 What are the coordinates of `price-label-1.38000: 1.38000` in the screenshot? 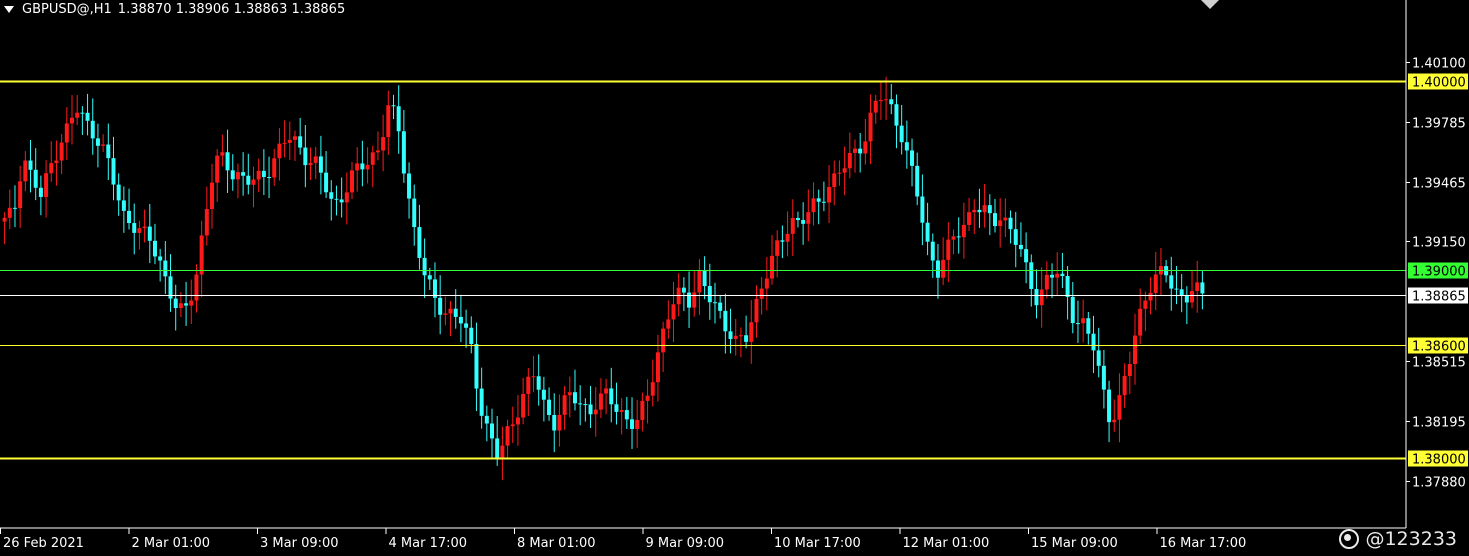 It's located at (1439, 460).